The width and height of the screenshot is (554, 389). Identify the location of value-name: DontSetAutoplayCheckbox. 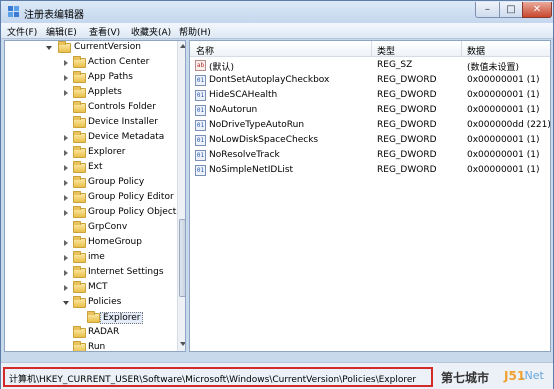
(269, 80).